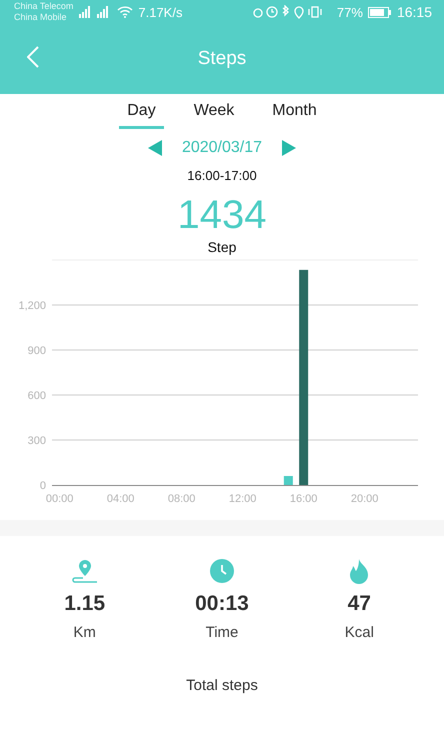  I want to click on period-tab: Day, so click(141, 114).